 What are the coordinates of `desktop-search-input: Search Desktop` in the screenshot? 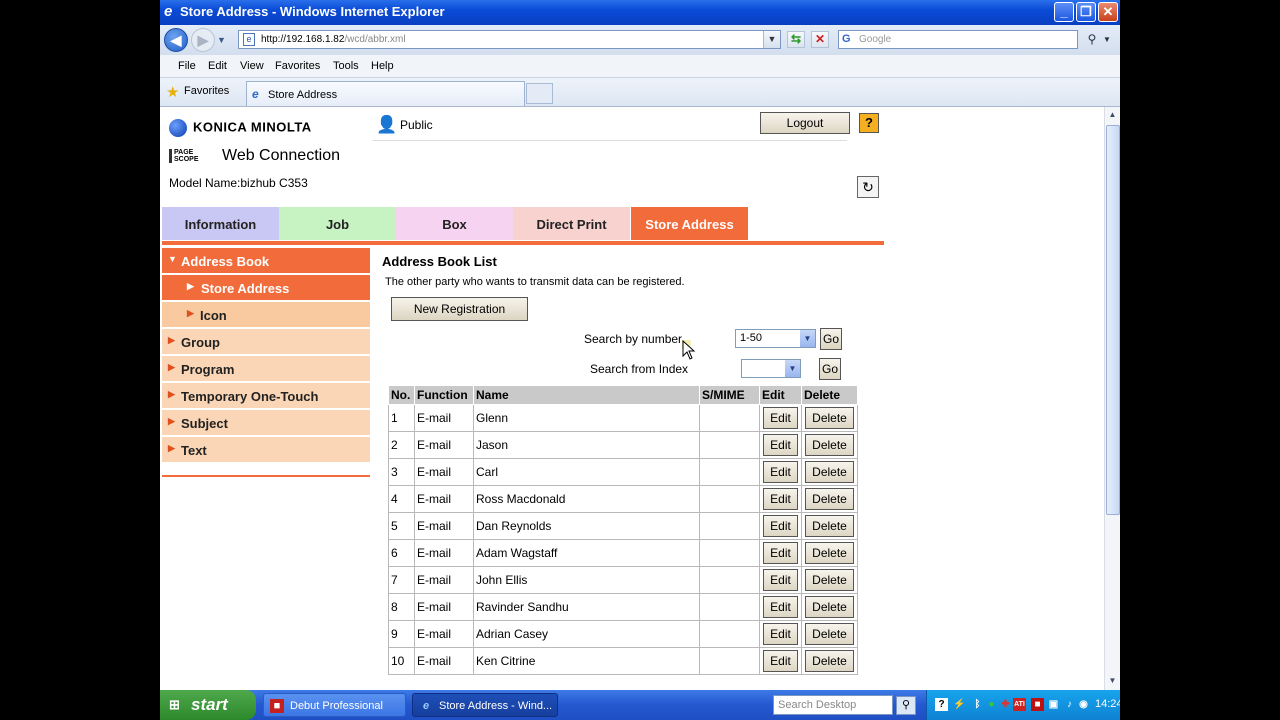 It's located at (833, 705).